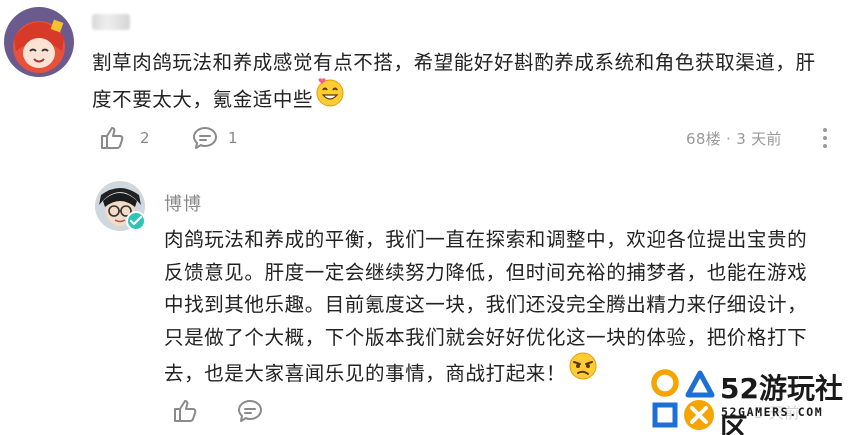 This screenshot has height=435, width=865. I want to click on comment-line-2: 度不要太大，氪金适中些, so click(477, 99).